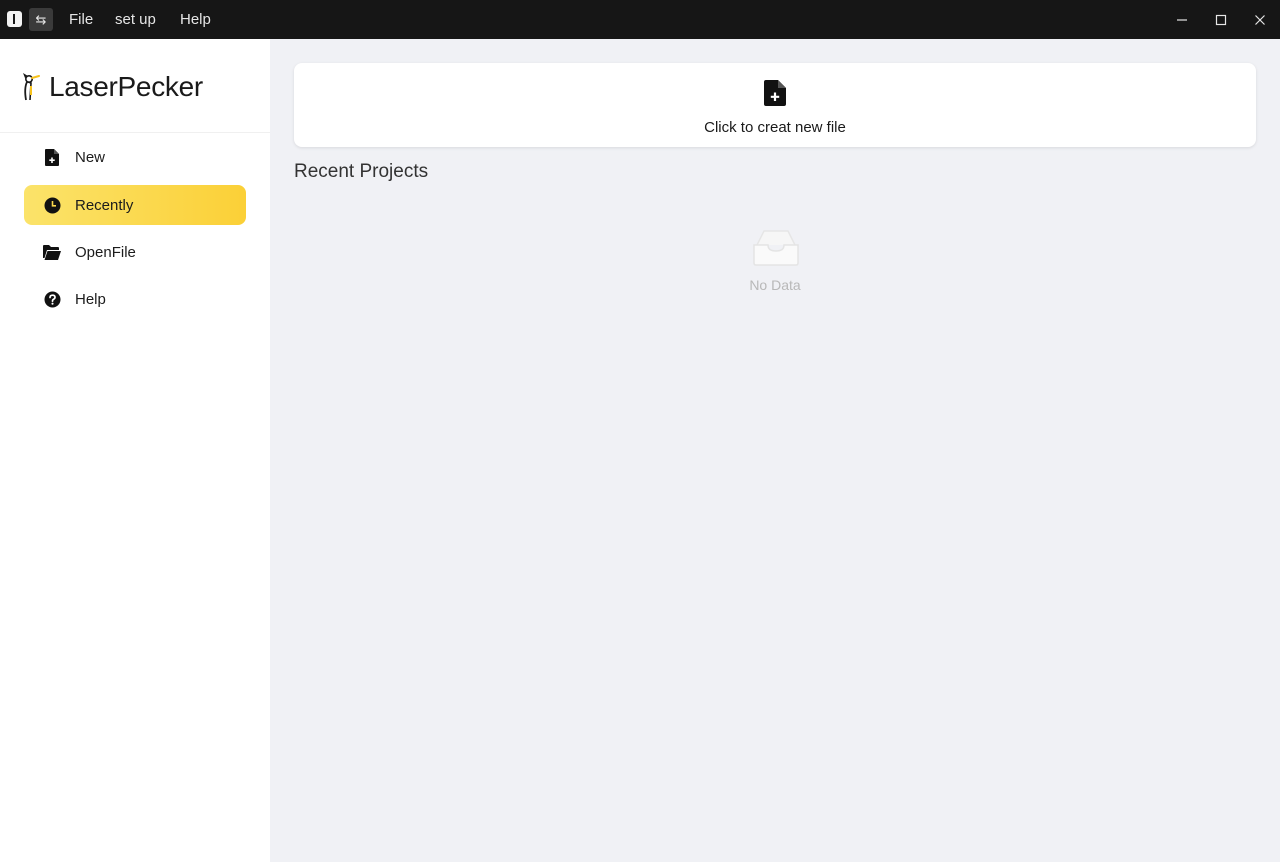 The height and width of the screenshot is (862, 1280). Describe the element at coordinates (52, 299) in the screenshot. I see `help-circle-icon` at that location.